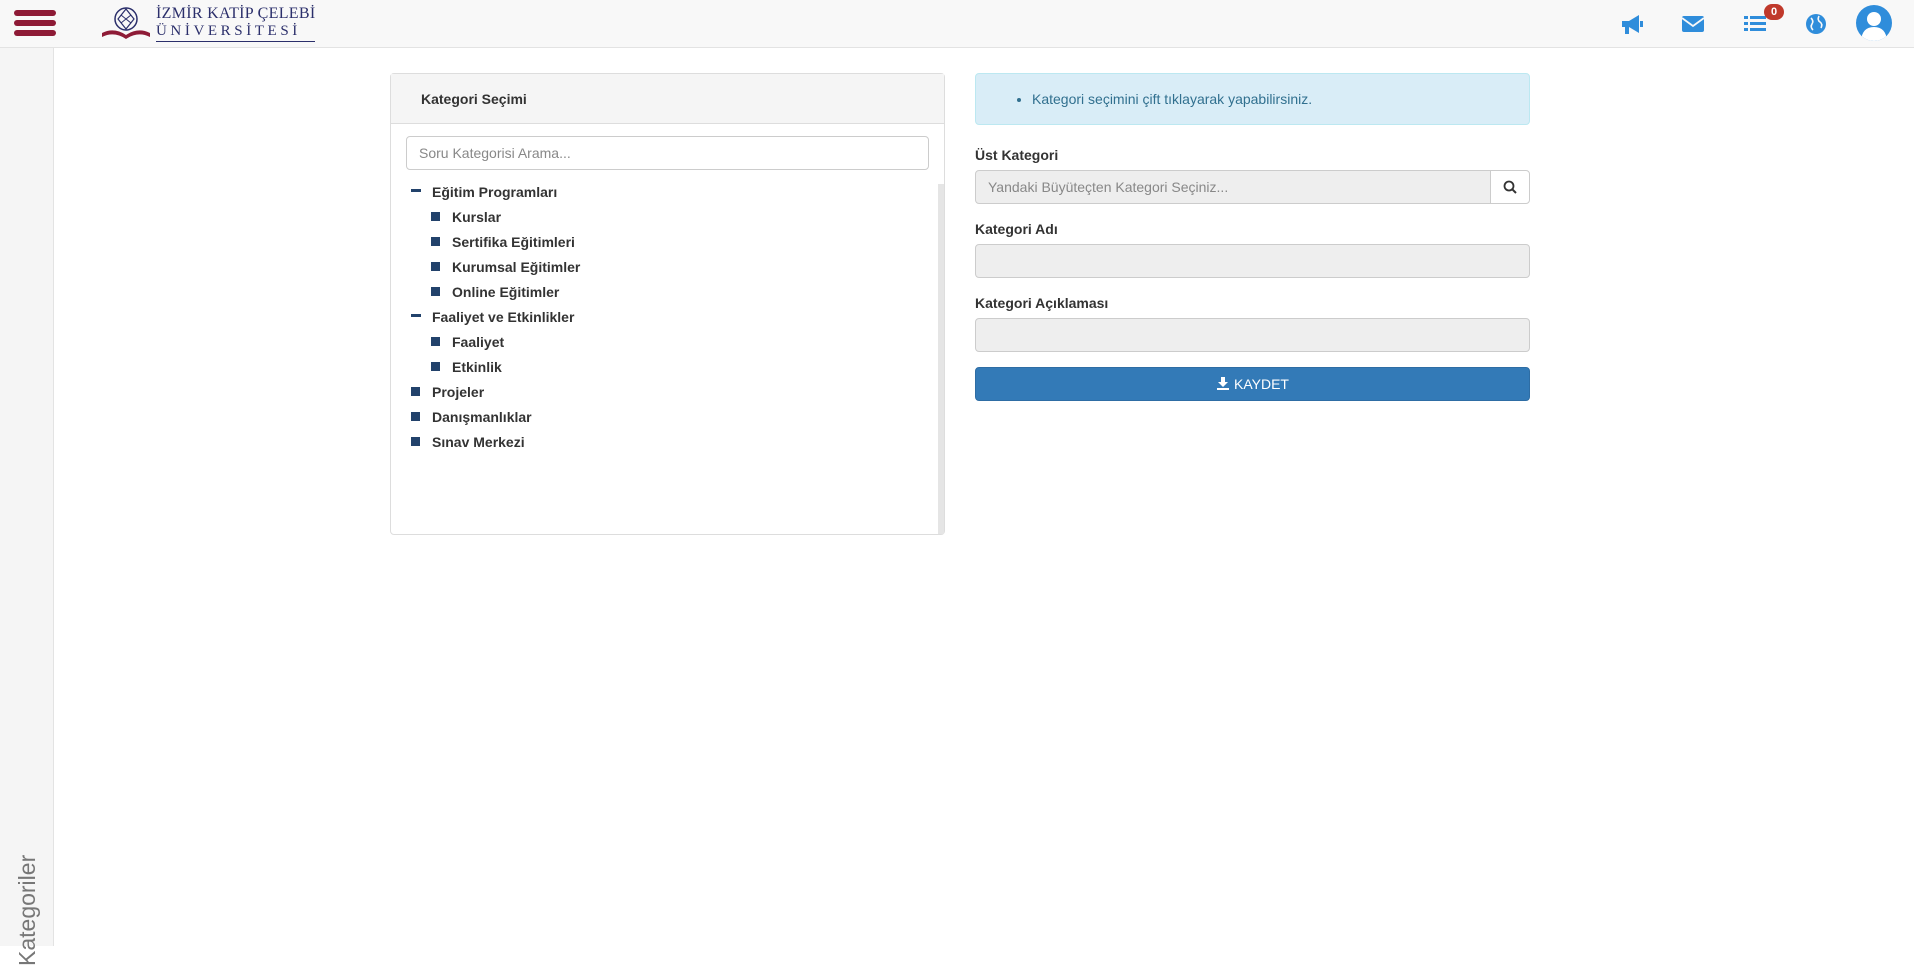  Describe the element at coordinates (516, 267) in the screenshot. I see `tree-item-label: Kurumsal Eğitimler` at that location.